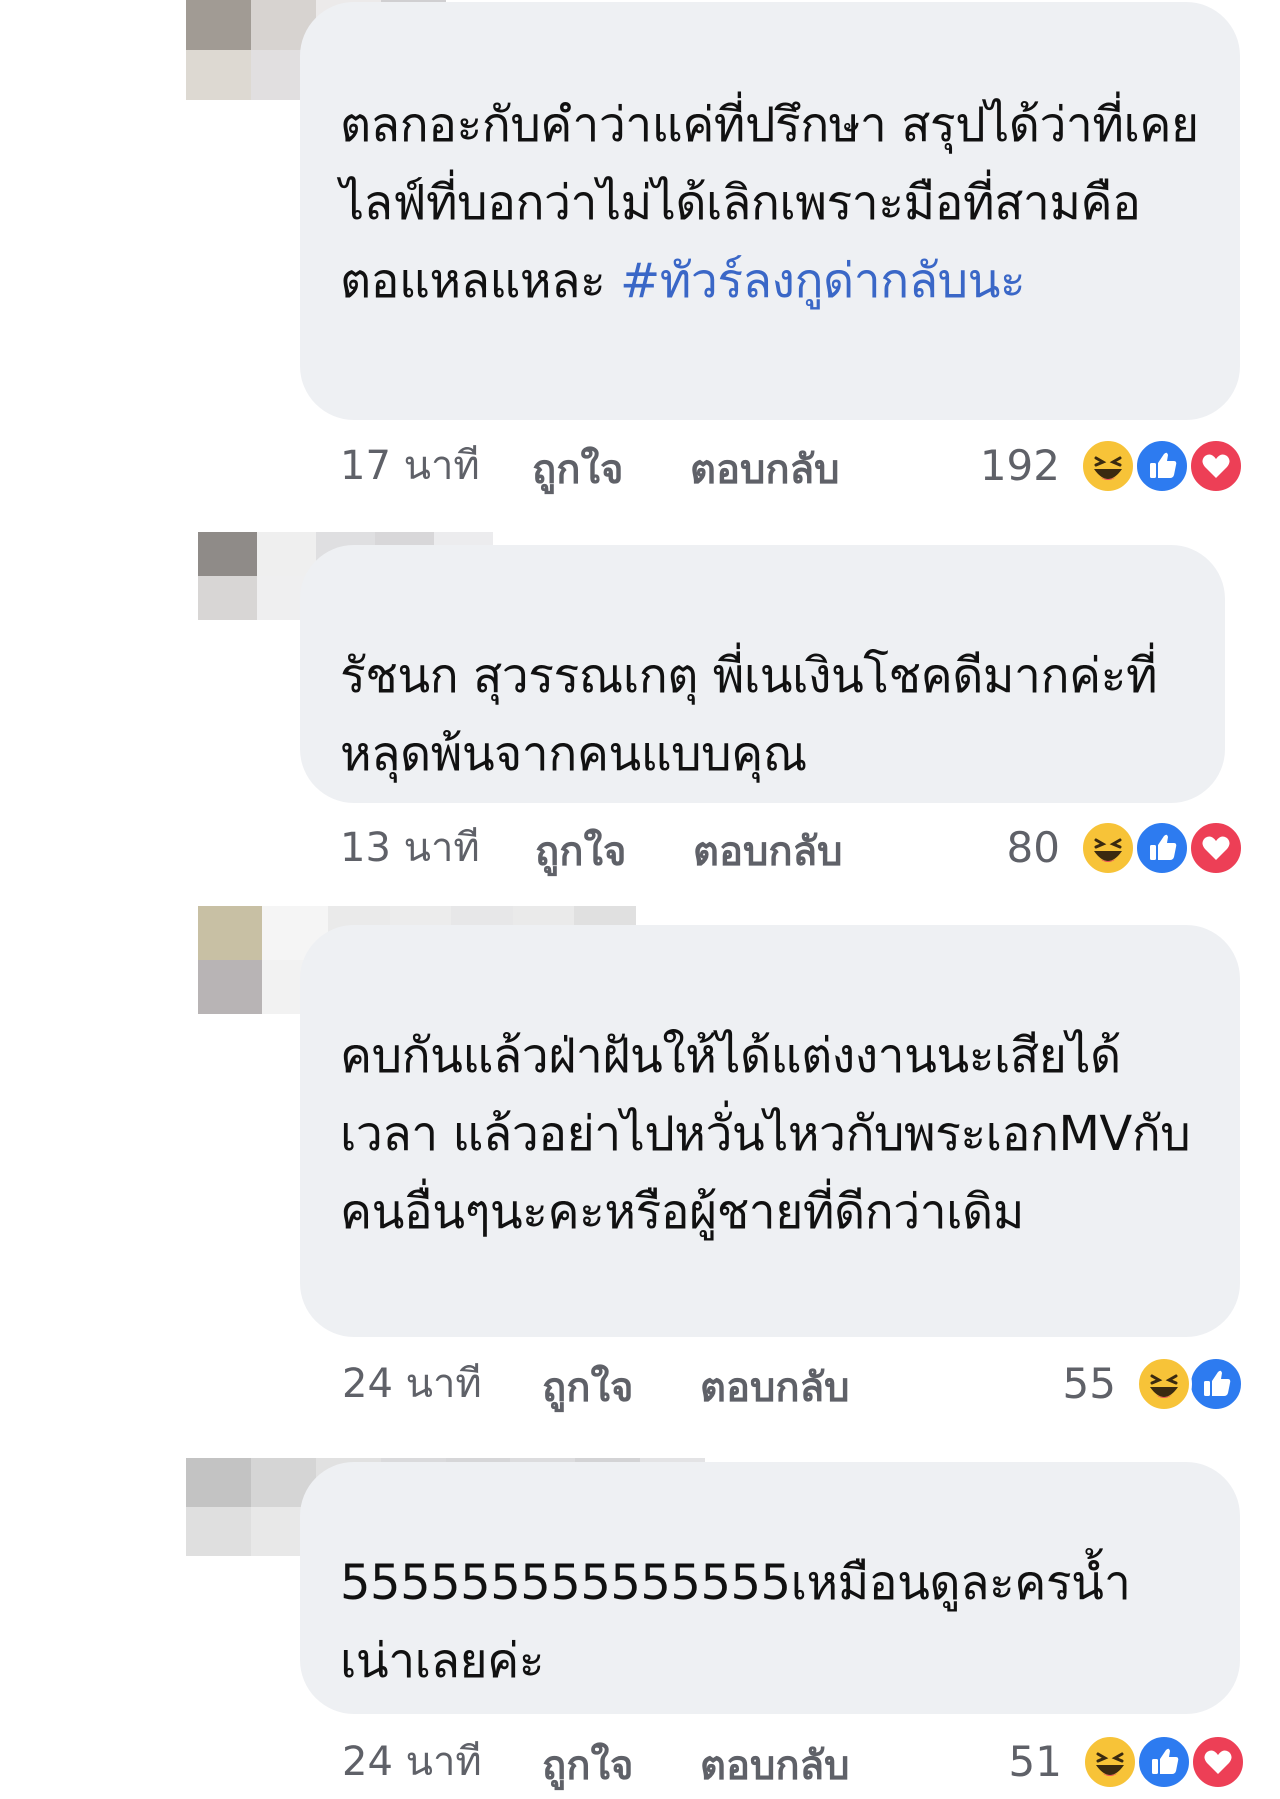 The width and height of the screenshot is (1280, 1799). I want to click on reaction-count: 192, so click(1019, 465).